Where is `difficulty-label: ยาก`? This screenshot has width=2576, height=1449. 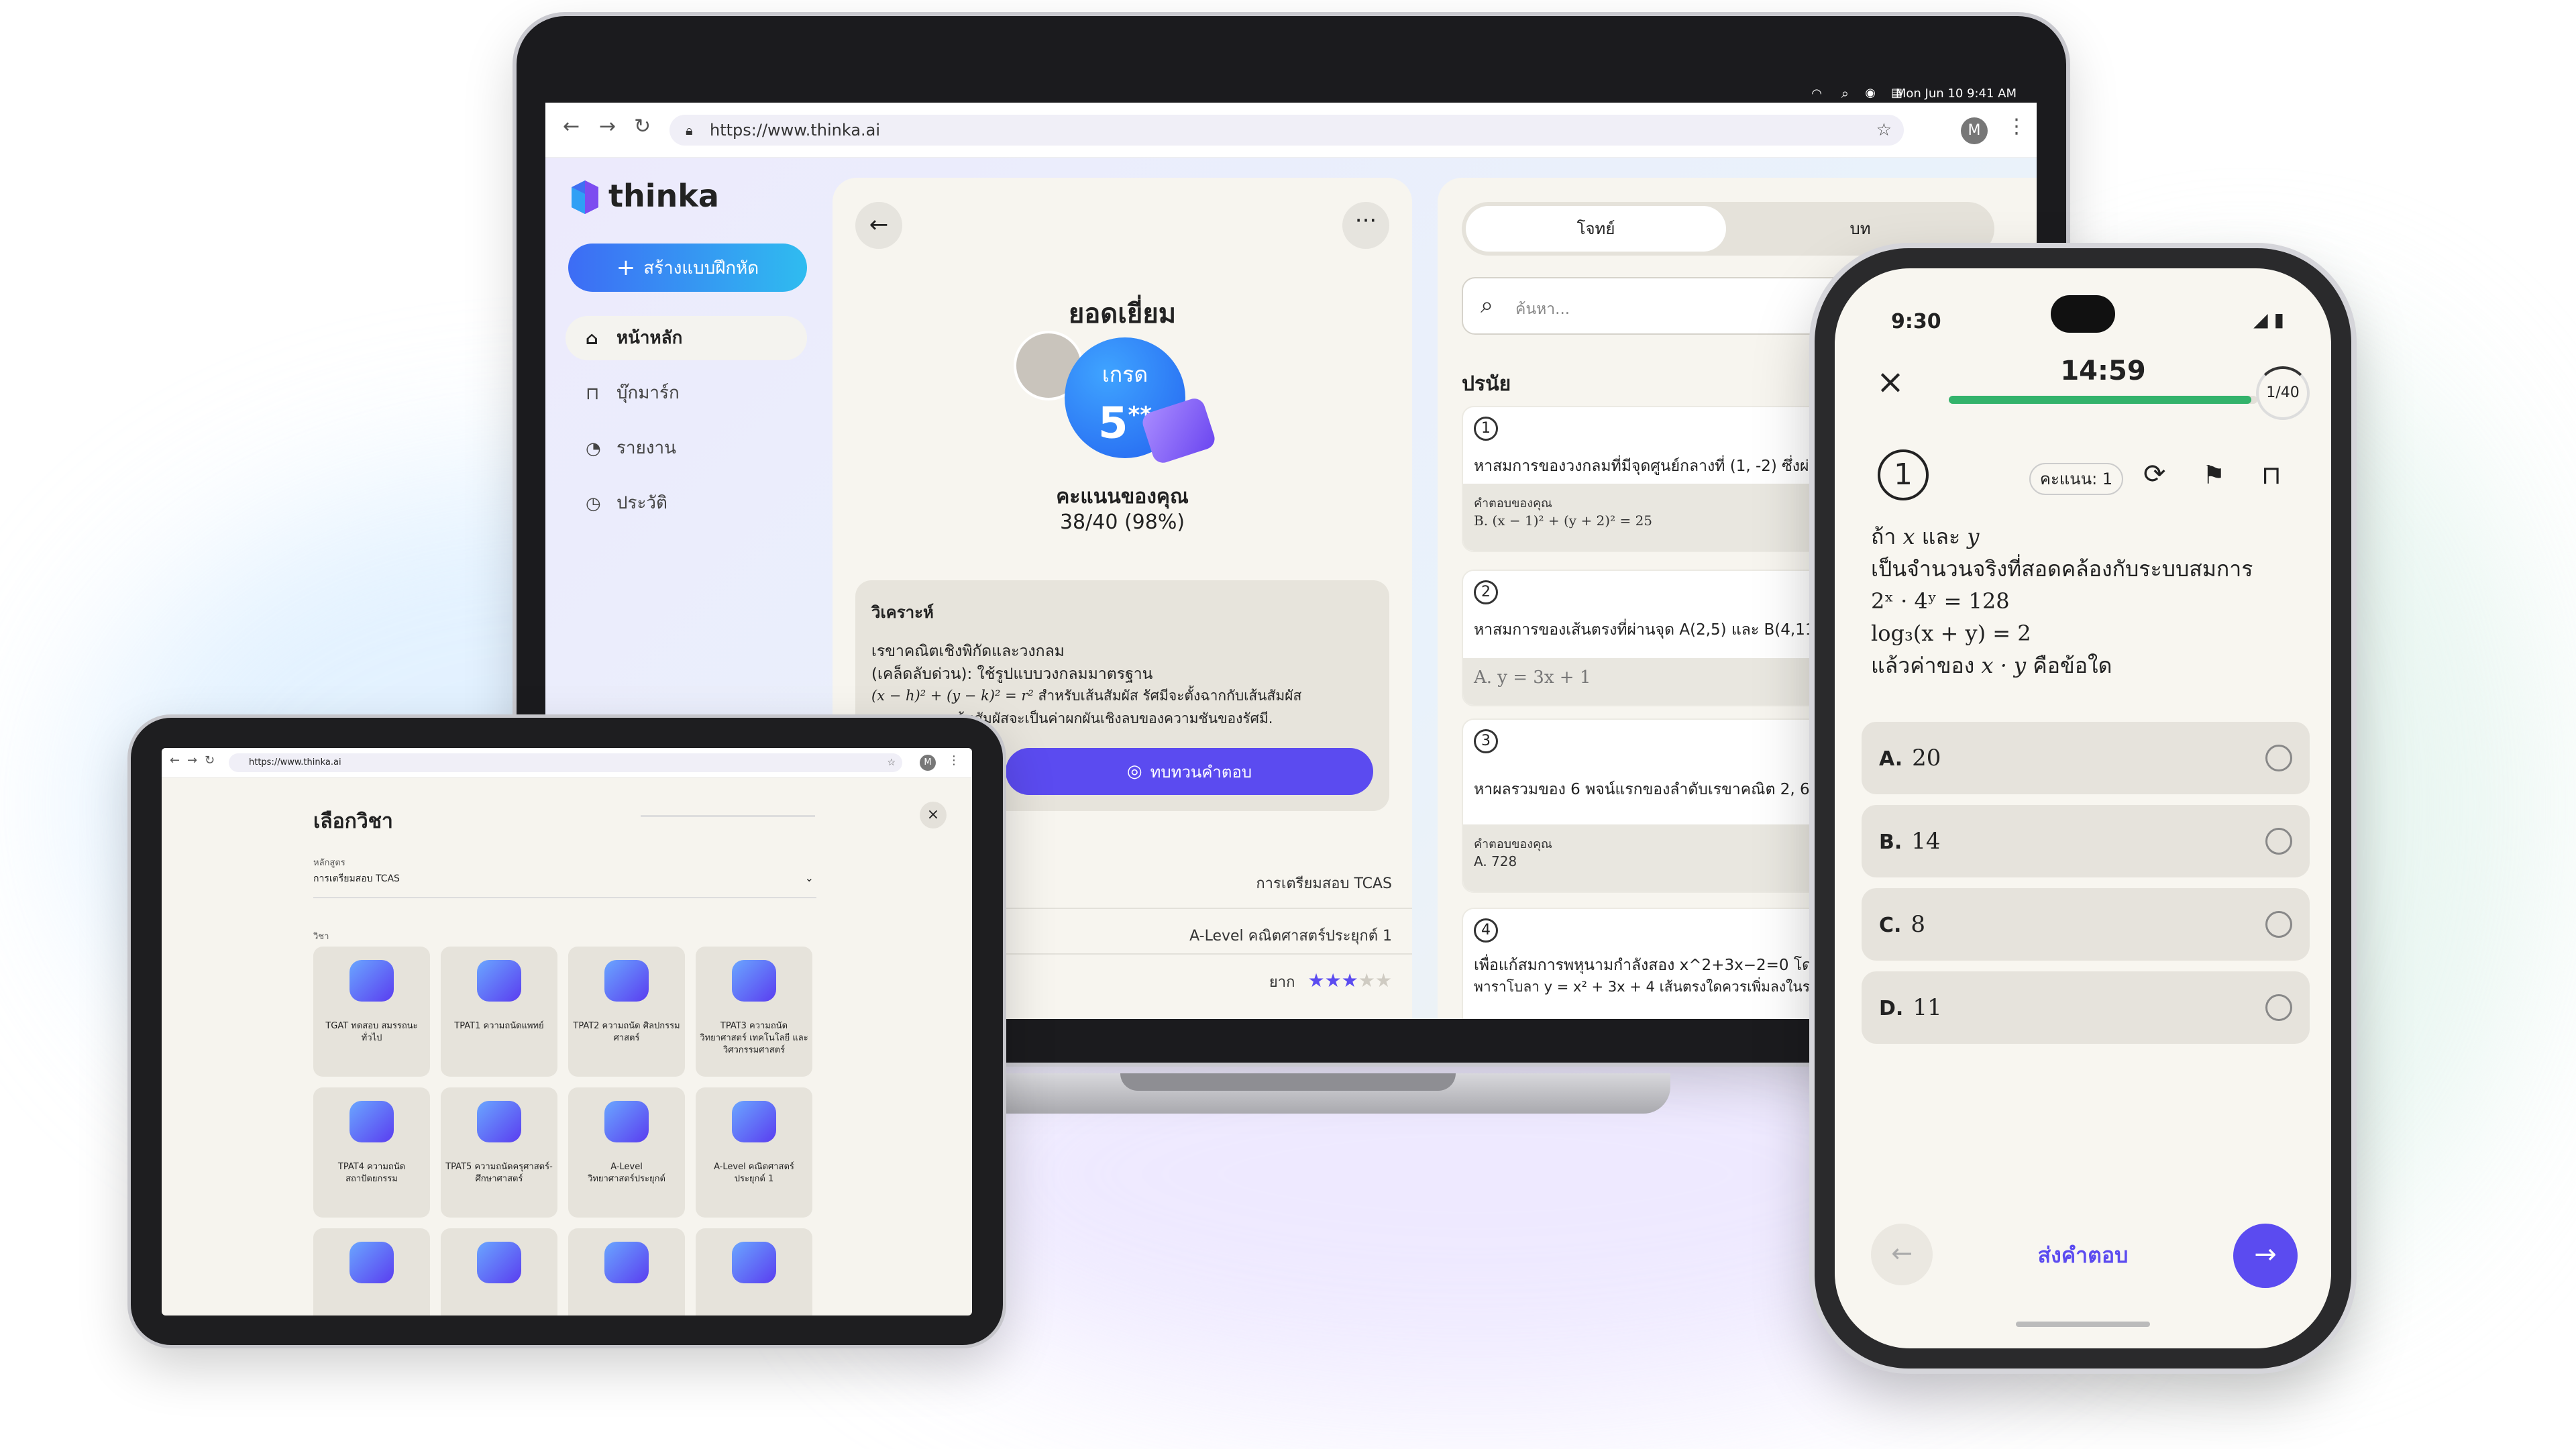 difficulty-label: ยาก is located at coordinates (1282, 982).